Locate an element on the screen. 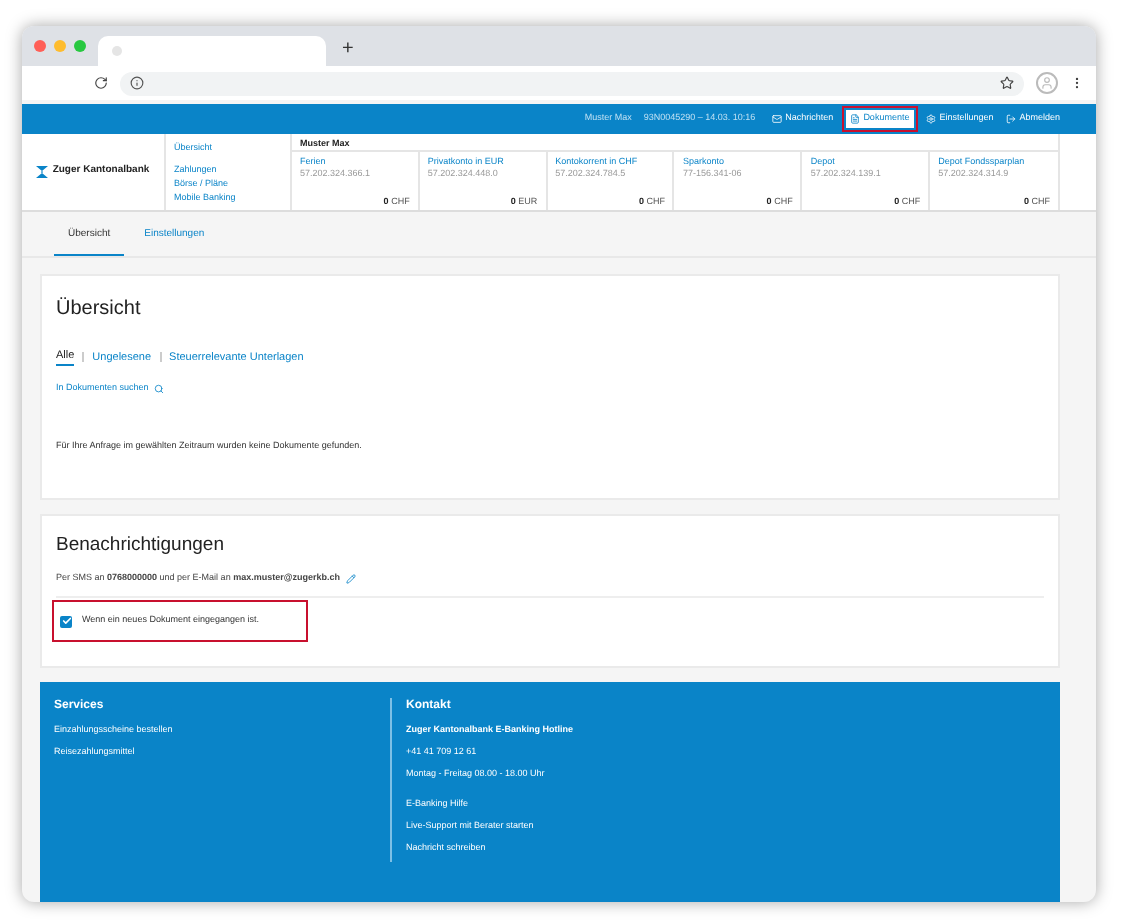 The height and width of the screenshot is (922, 1148). section-title: Übersicht is located at coordinates (99, 310).